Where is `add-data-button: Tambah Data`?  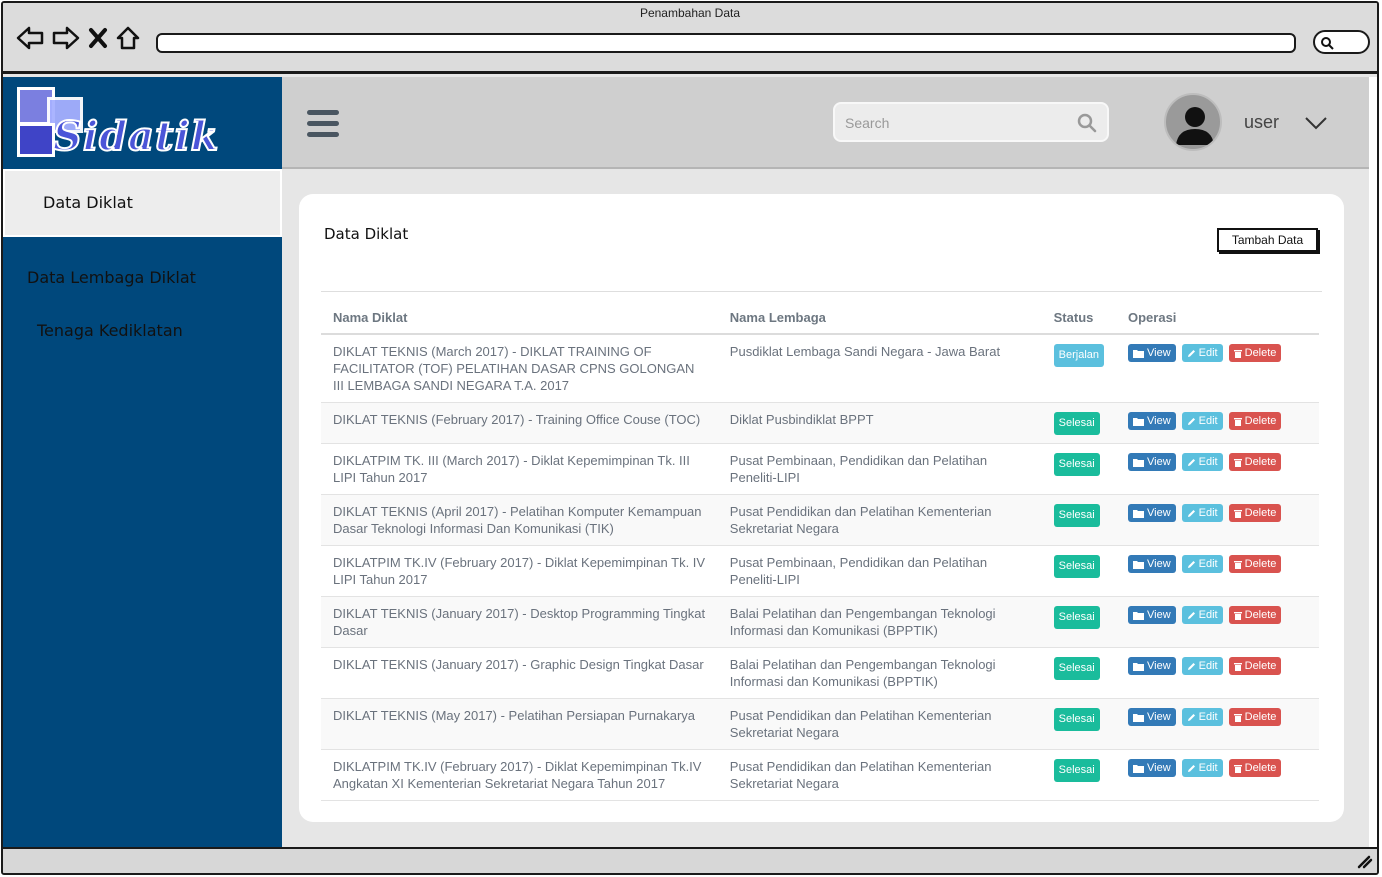
add-data-button: Tambah Data is located at coordinates (1267, 240).